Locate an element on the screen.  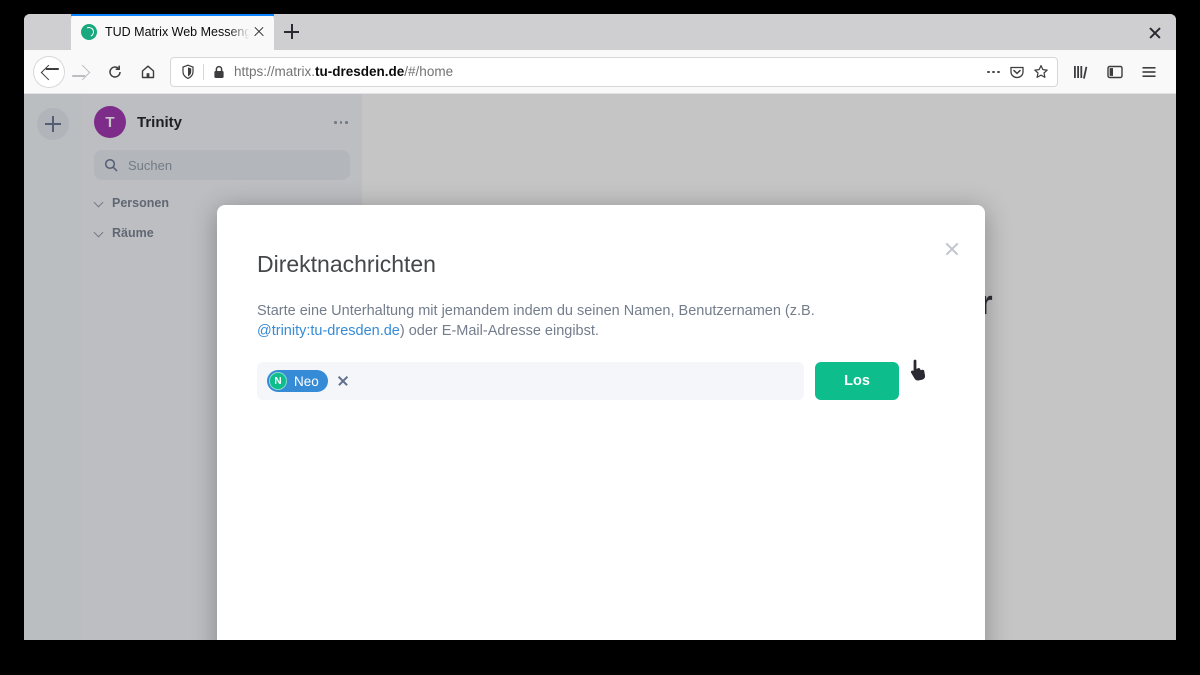
browser-tab: TUD Matrix Web Messenger is located at coordinates (172, 32).